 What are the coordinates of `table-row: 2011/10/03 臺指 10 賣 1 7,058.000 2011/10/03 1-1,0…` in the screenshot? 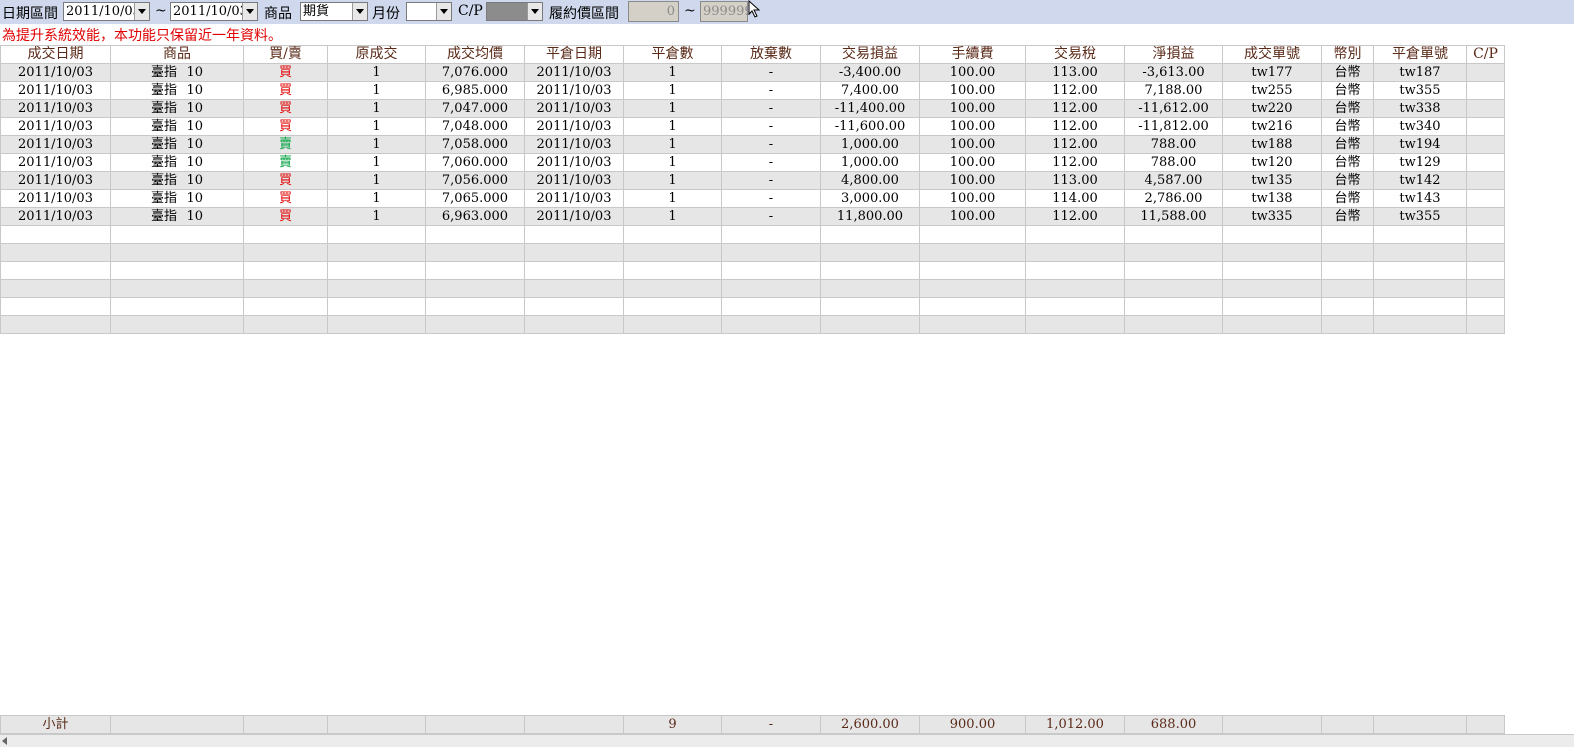 It's located at (752, 144).